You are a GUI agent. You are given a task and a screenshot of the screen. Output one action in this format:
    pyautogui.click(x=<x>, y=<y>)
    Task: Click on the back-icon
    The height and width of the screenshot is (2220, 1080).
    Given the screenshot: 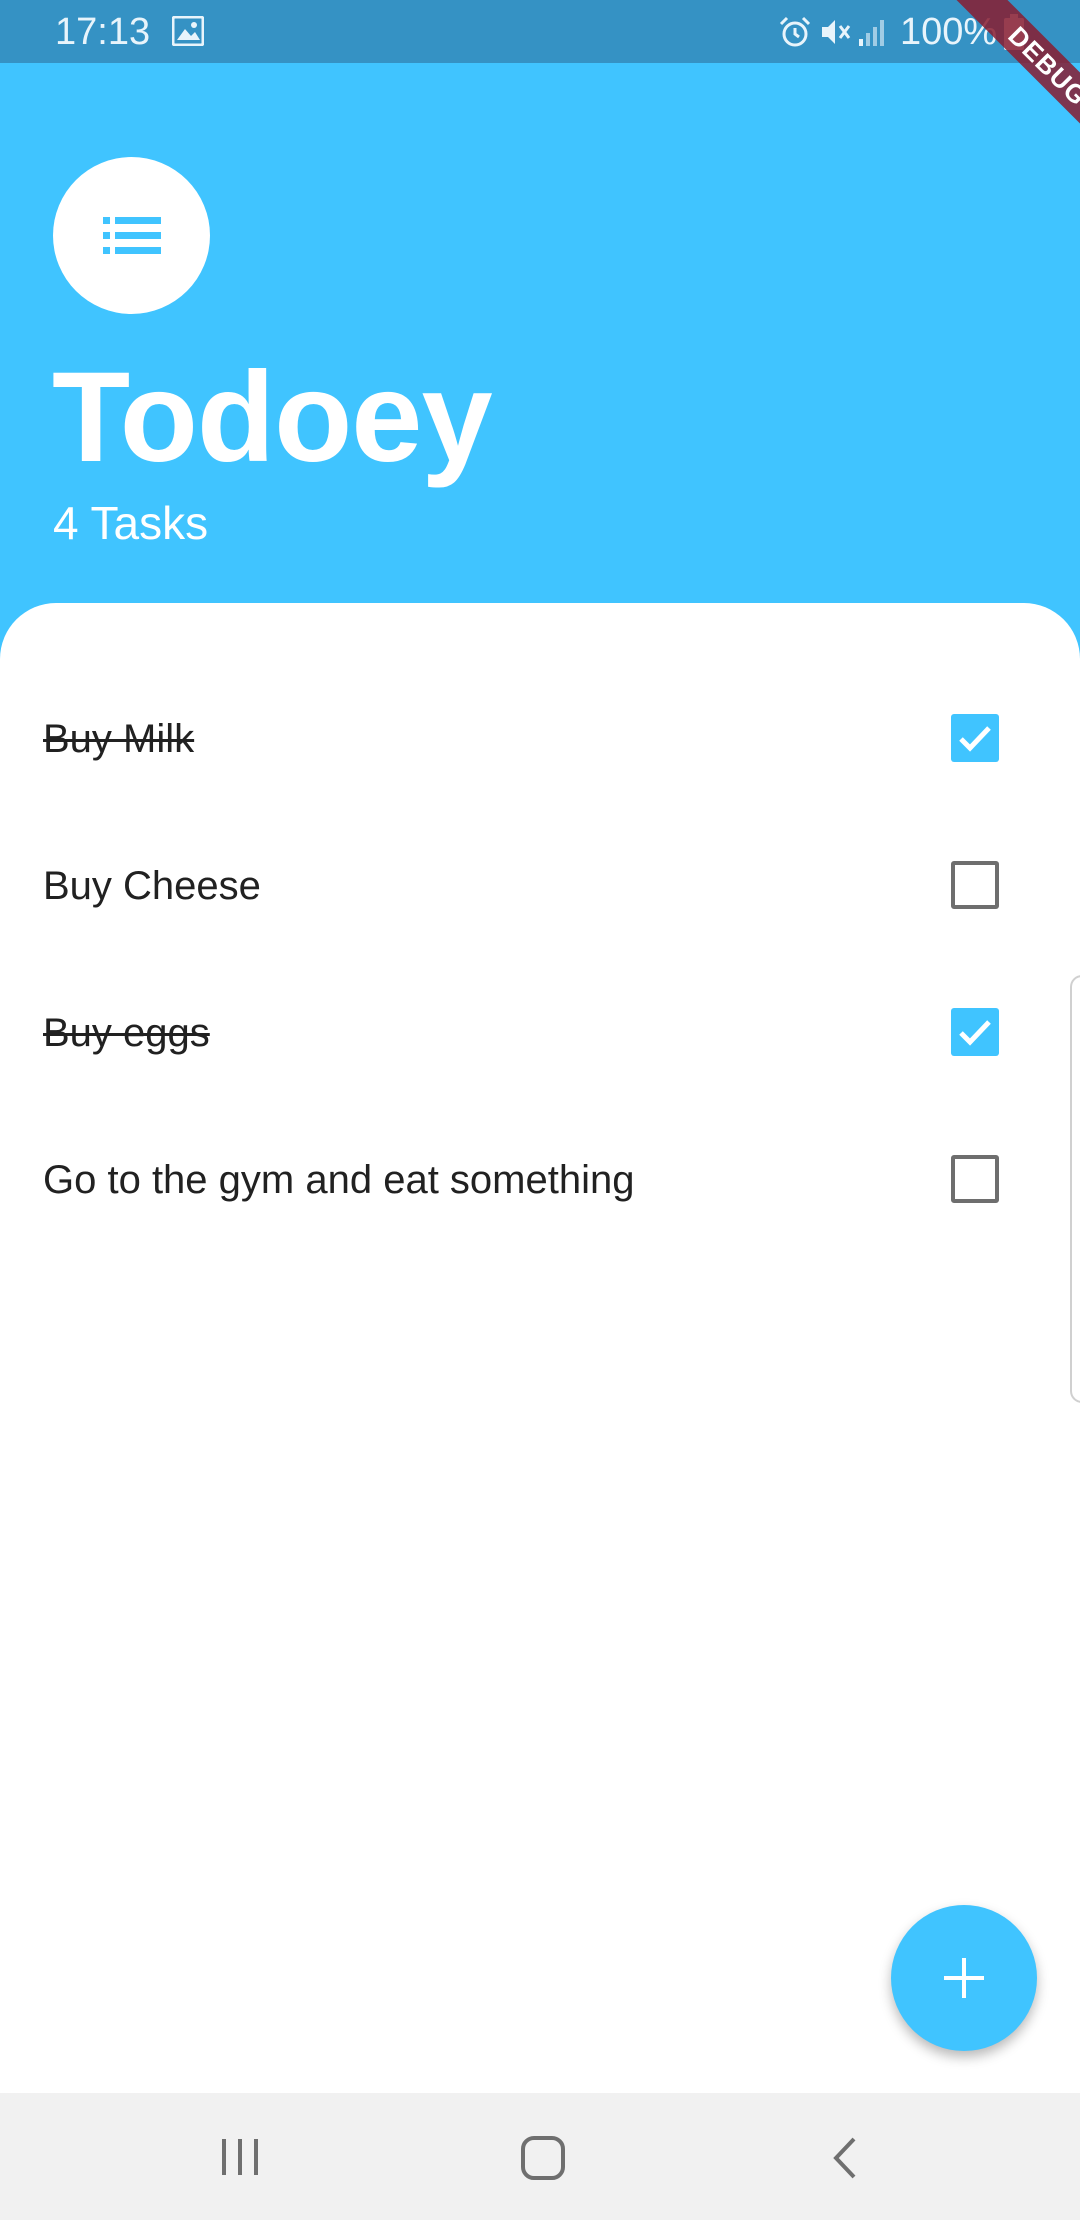 What is the action you would take?
    pyautogui.click(x=846, y=2158)
    